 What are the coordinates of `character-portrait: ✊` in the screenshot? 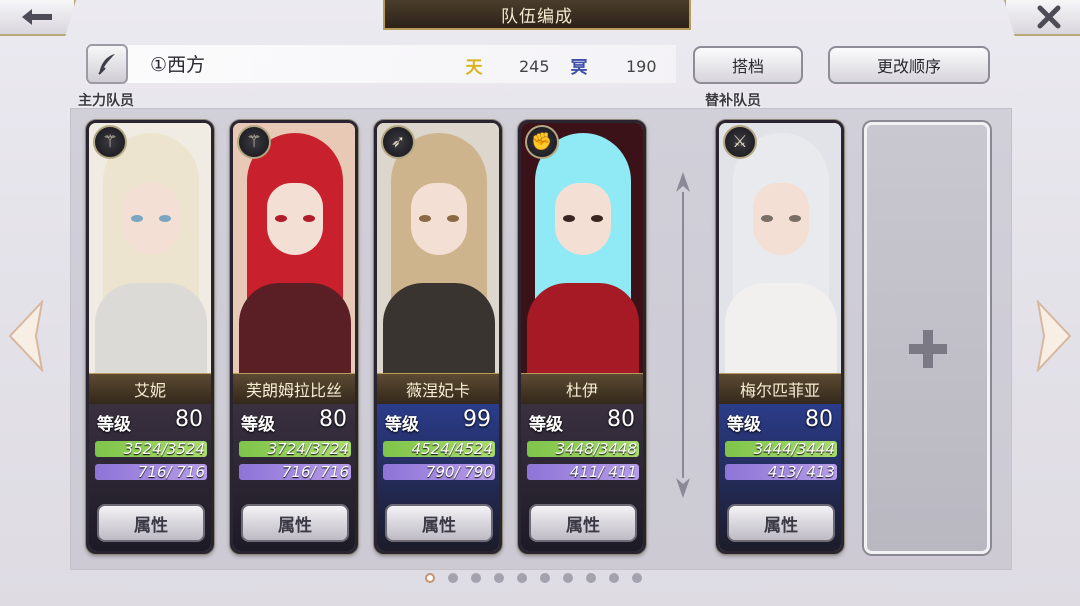 It's located at (582, 249).